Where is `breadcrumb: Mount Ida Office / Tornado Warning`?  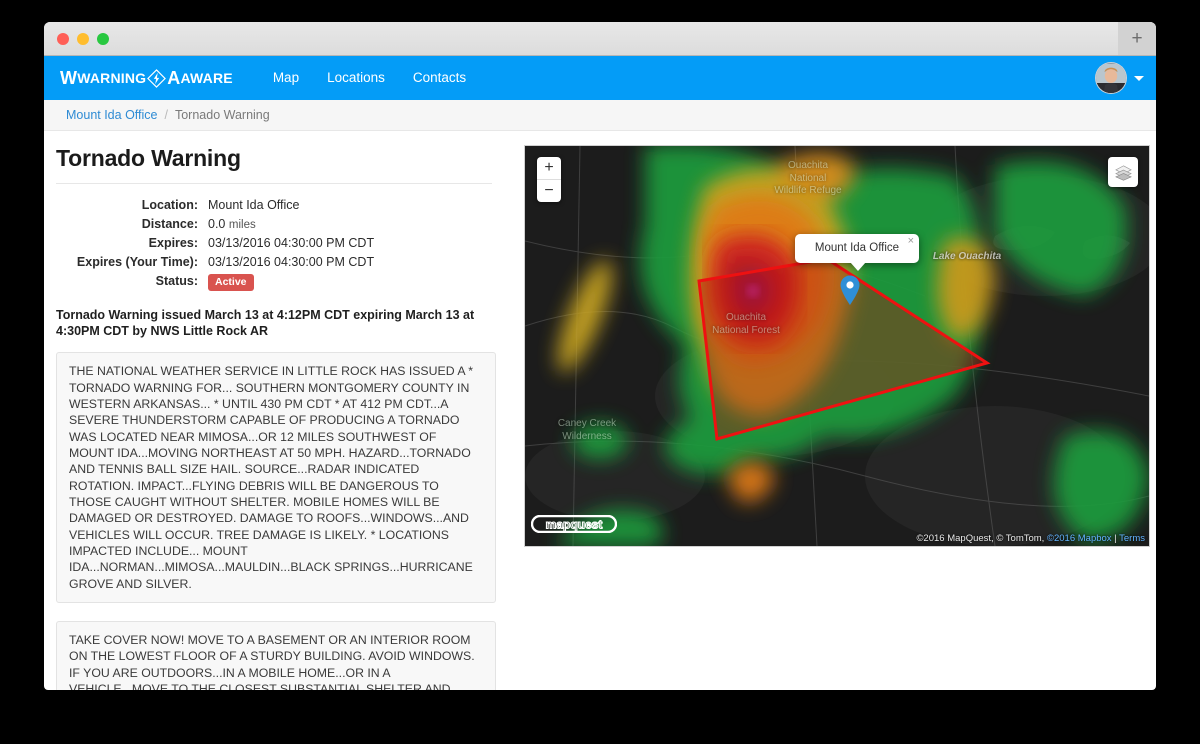 breadcrumb: Mount Ida Office / Tornado Warning is located at coordinates (600, 115).